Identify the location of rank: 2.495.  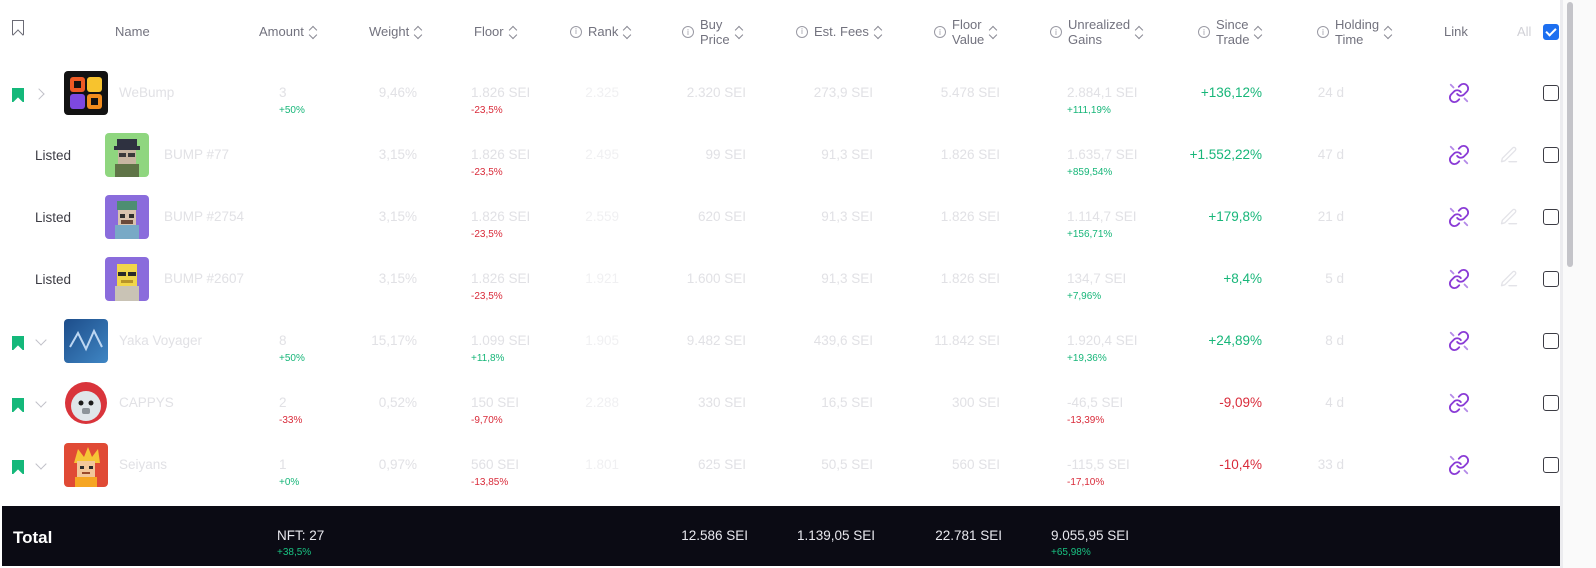
(602, 154).